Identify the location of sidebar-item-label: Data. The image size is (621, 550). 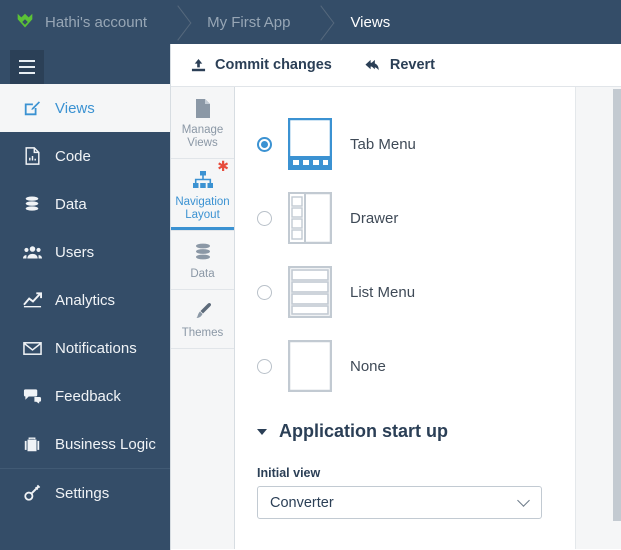
(71, 204).